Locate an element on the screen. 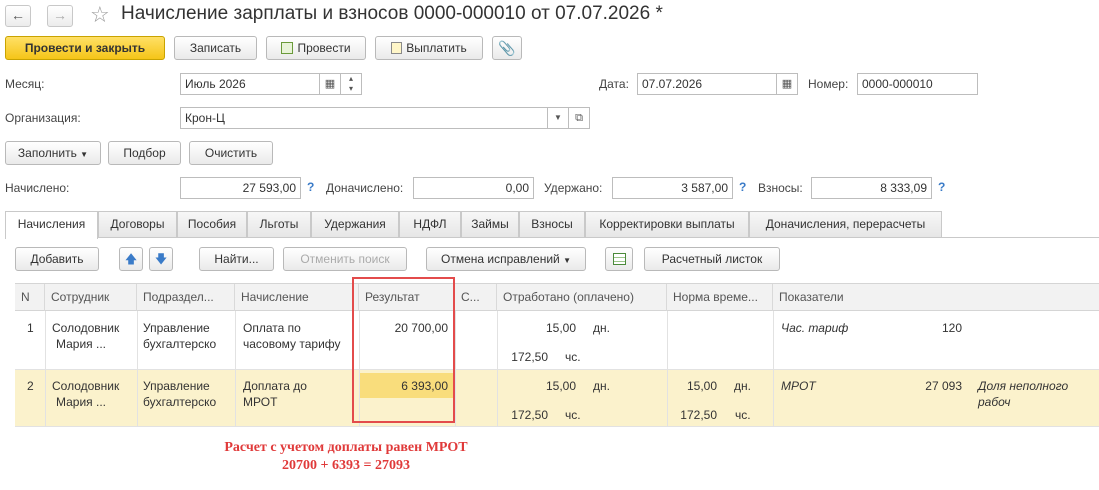 The height and width of the screenshot is (490, 1099). tab-recalculations: Доначисления, перерасчеты is located at coordinates (845, 224).